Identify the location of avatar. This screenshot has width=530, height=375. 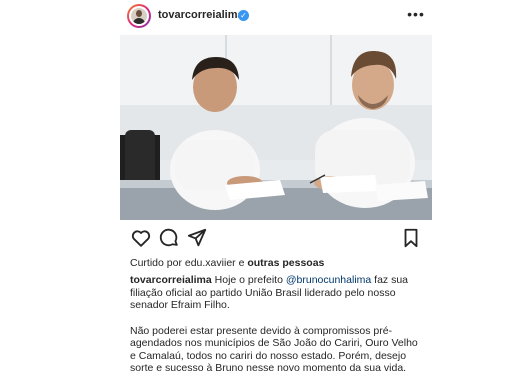
(139, 16).